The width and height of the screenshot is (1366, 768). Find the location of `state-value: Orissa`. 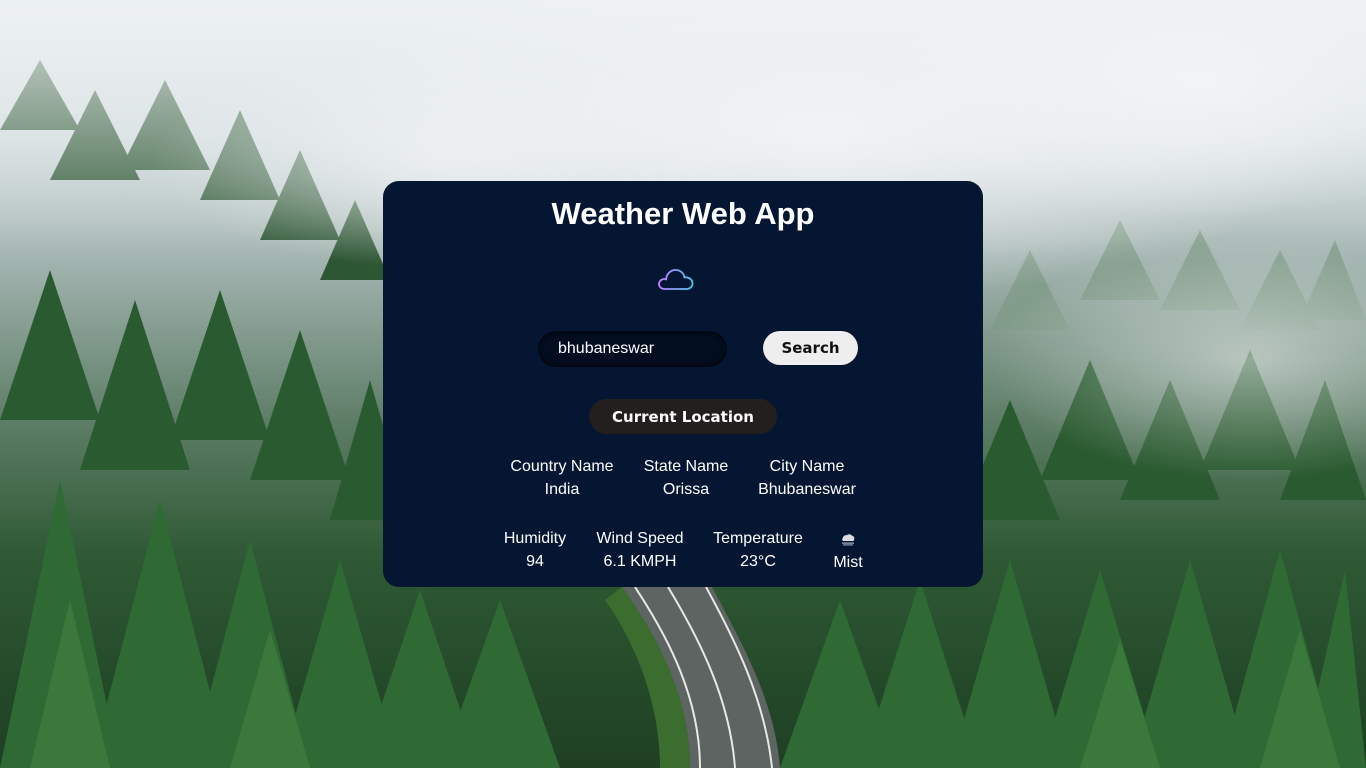

state-value: Orissa is located at coordinates (686, 489).